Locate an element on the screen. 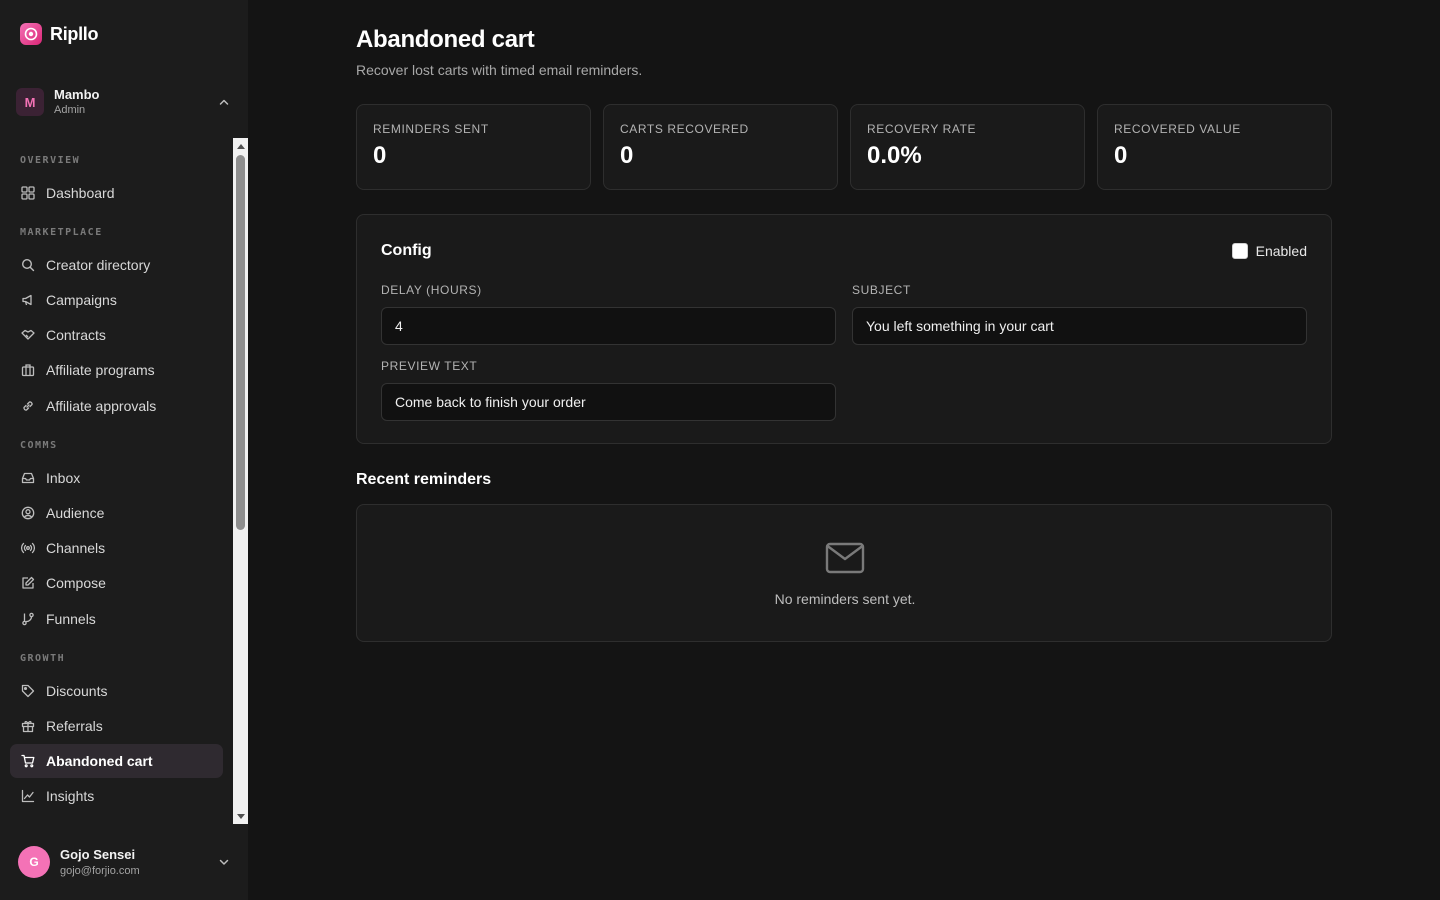  edit-icon is located at coordinates (28, 583).